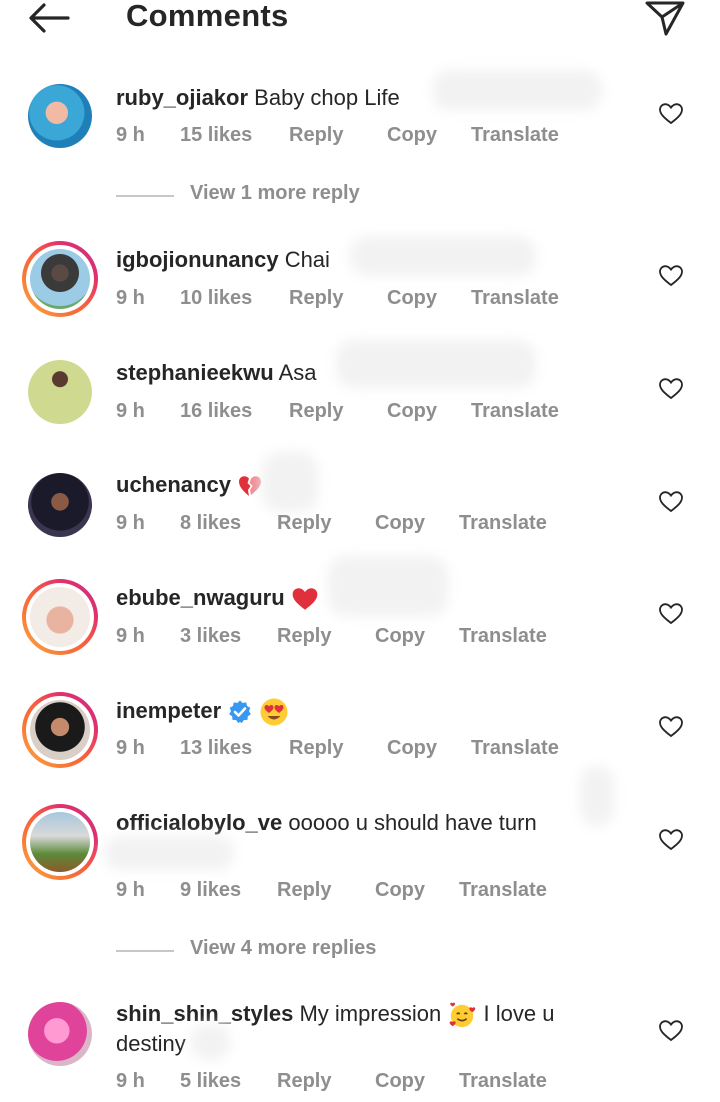  Describe the element at coordinates (168, 710) in the screenshot. I see `comment-username: inempeter` at that location.